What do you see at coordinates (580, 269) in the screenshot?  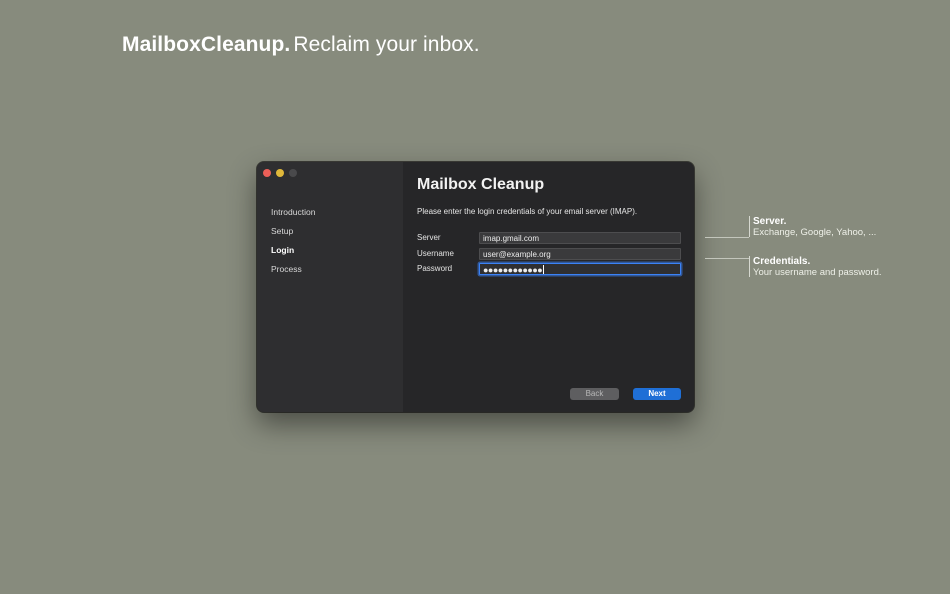 I see `password-field: ●●●●●●●●●●●●` at bounding box center [580, 269].